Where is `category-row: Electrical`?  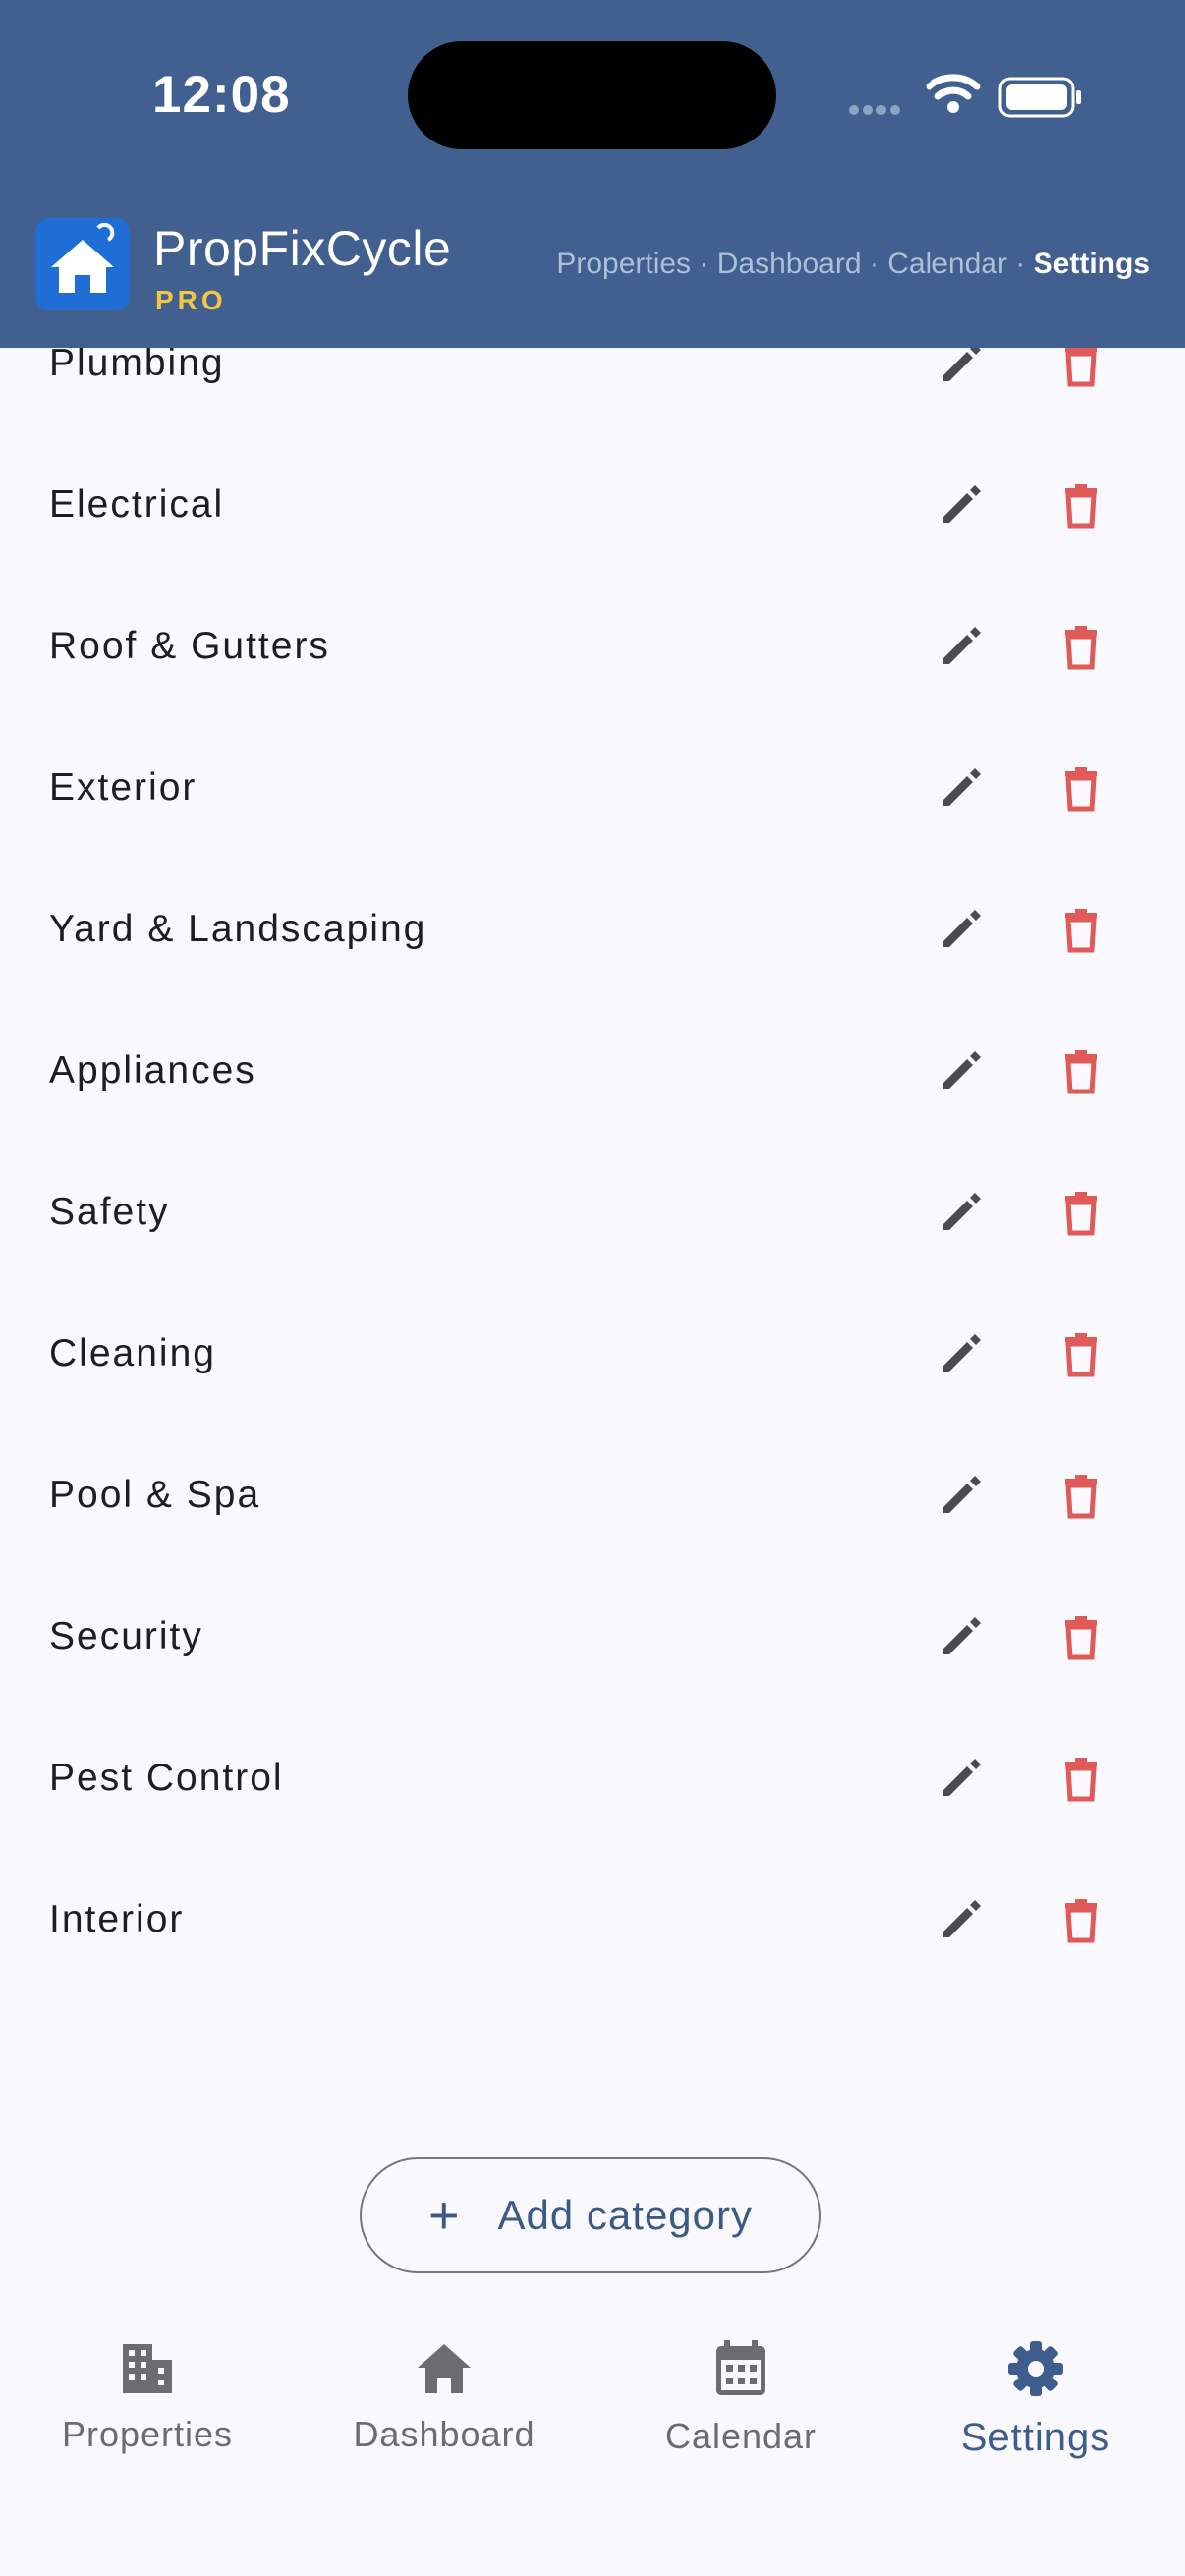
category-row: Electrical is located at coordinates (592, 505).